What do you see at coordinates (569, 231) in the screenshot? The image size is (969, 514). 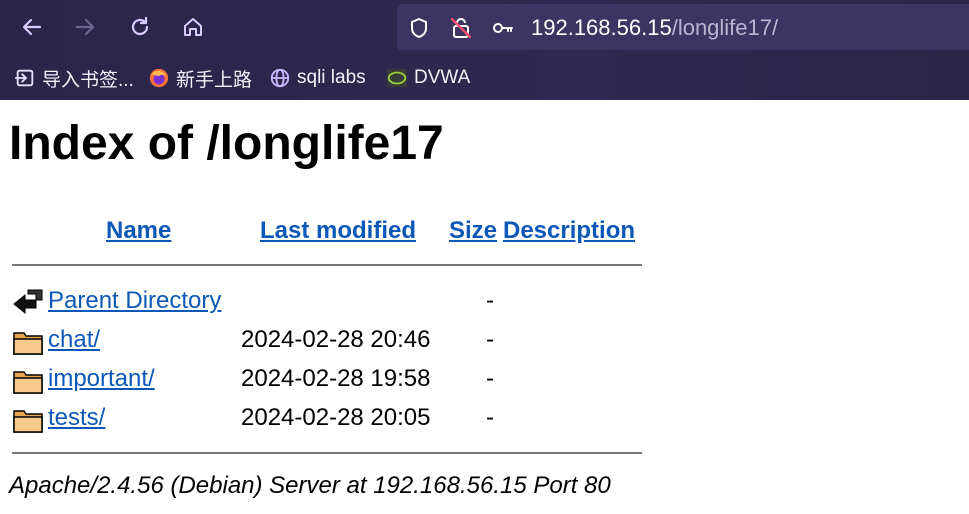 I see `column-header-description: Description` at bounding box center [569, 231].